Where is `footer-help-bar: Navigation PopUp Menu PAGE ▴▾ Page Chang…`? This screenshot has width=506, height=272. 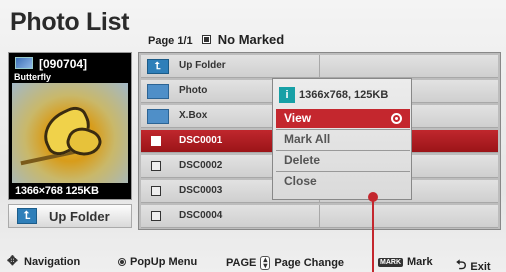
footer-help-bar: Navigation PopUp Menu PAGE ▴▾ Page Chang… is located at coordinates (253, 261).